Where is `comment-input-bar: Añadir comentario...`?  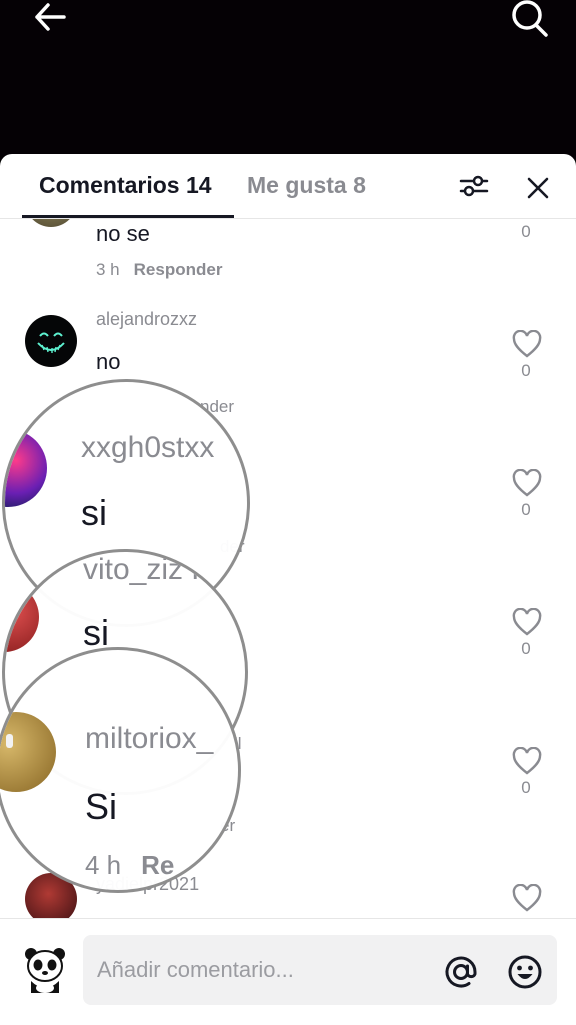
comment-input-bar: Añadir comentario... is located at coordinates (288, 971).